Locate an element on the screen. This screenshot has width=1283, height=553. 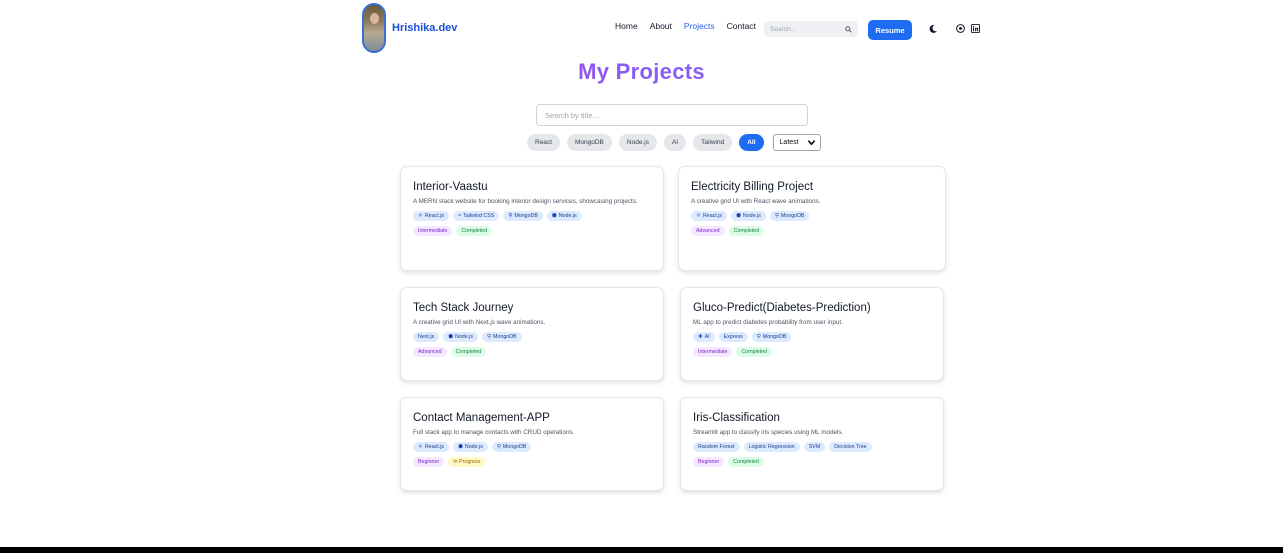
filter-chip-nodejs: Node.js is located at coordinates (637, 142).